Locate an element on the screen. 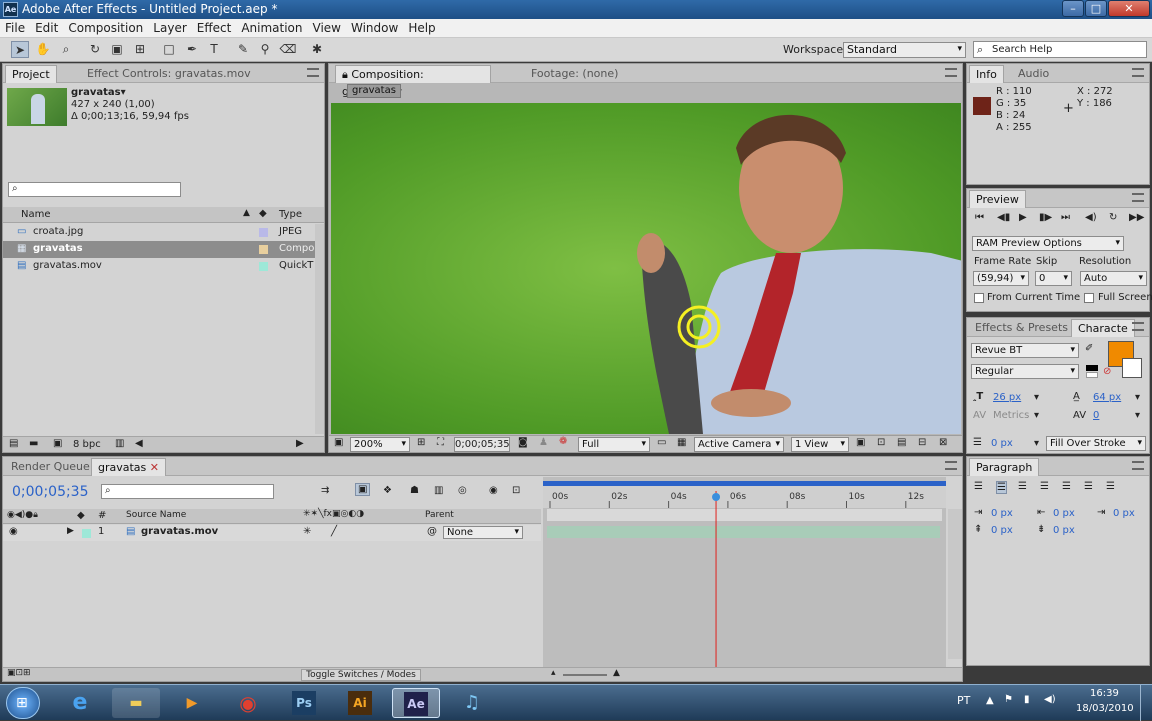 This screenshot has height=721, width=1152. transparency-grid-icon: ▦ is located at coordinates (681, 442).